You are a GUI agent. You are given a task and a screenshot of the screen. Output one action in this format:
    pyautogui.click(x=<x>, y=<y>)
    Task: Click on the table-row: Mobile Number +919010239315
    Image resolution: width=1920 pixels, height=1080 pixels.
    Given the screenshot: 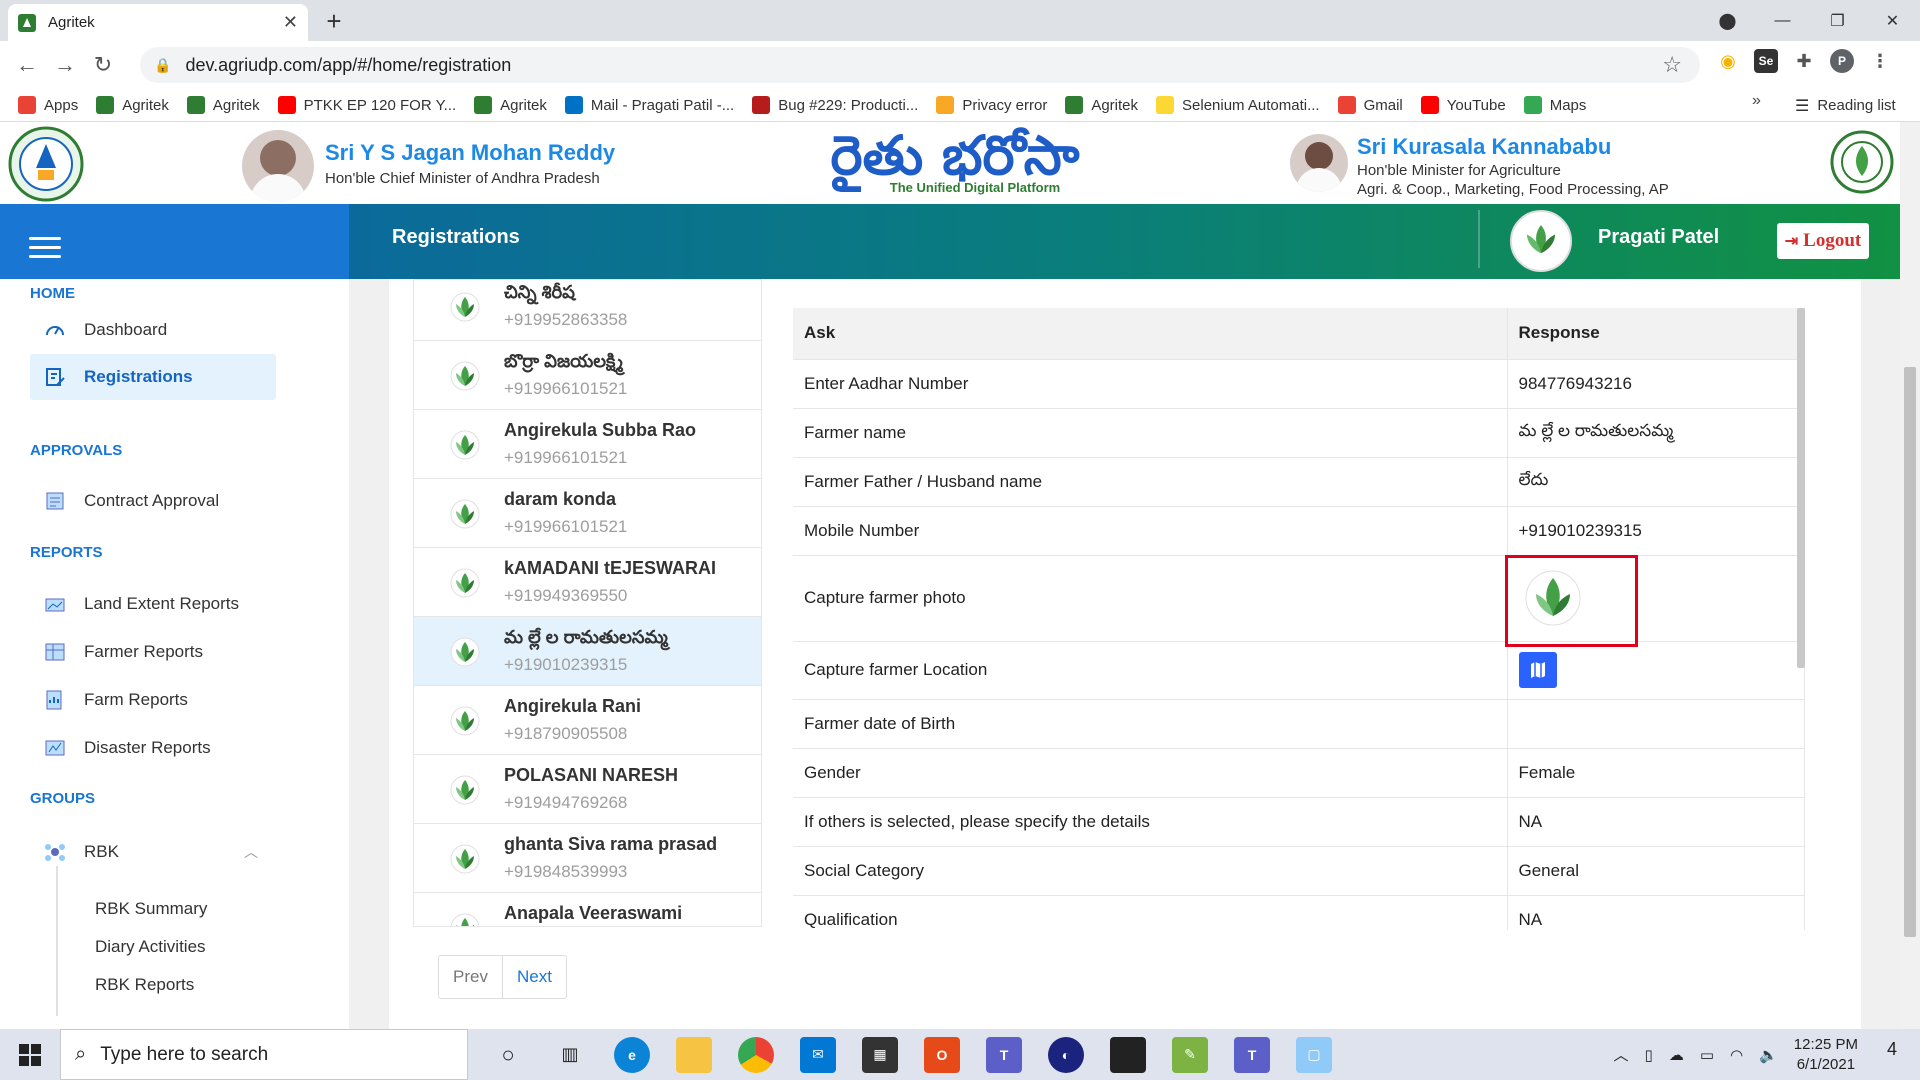 What is the action you would take?
    pyautogui.click(x=1299, y=531)
    